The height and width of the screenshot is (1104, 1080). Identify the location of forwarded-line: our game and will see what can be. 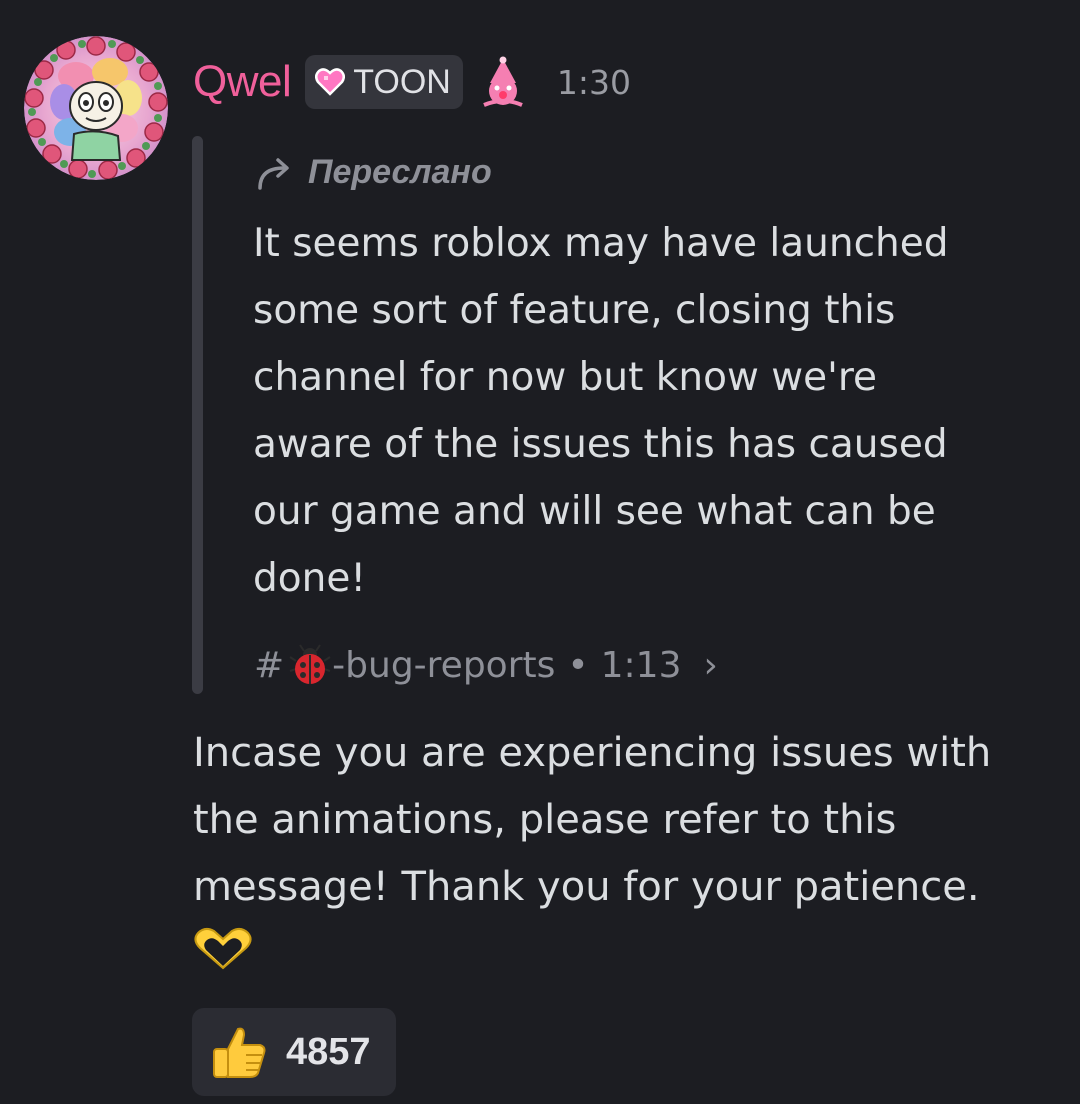
(594, 511).